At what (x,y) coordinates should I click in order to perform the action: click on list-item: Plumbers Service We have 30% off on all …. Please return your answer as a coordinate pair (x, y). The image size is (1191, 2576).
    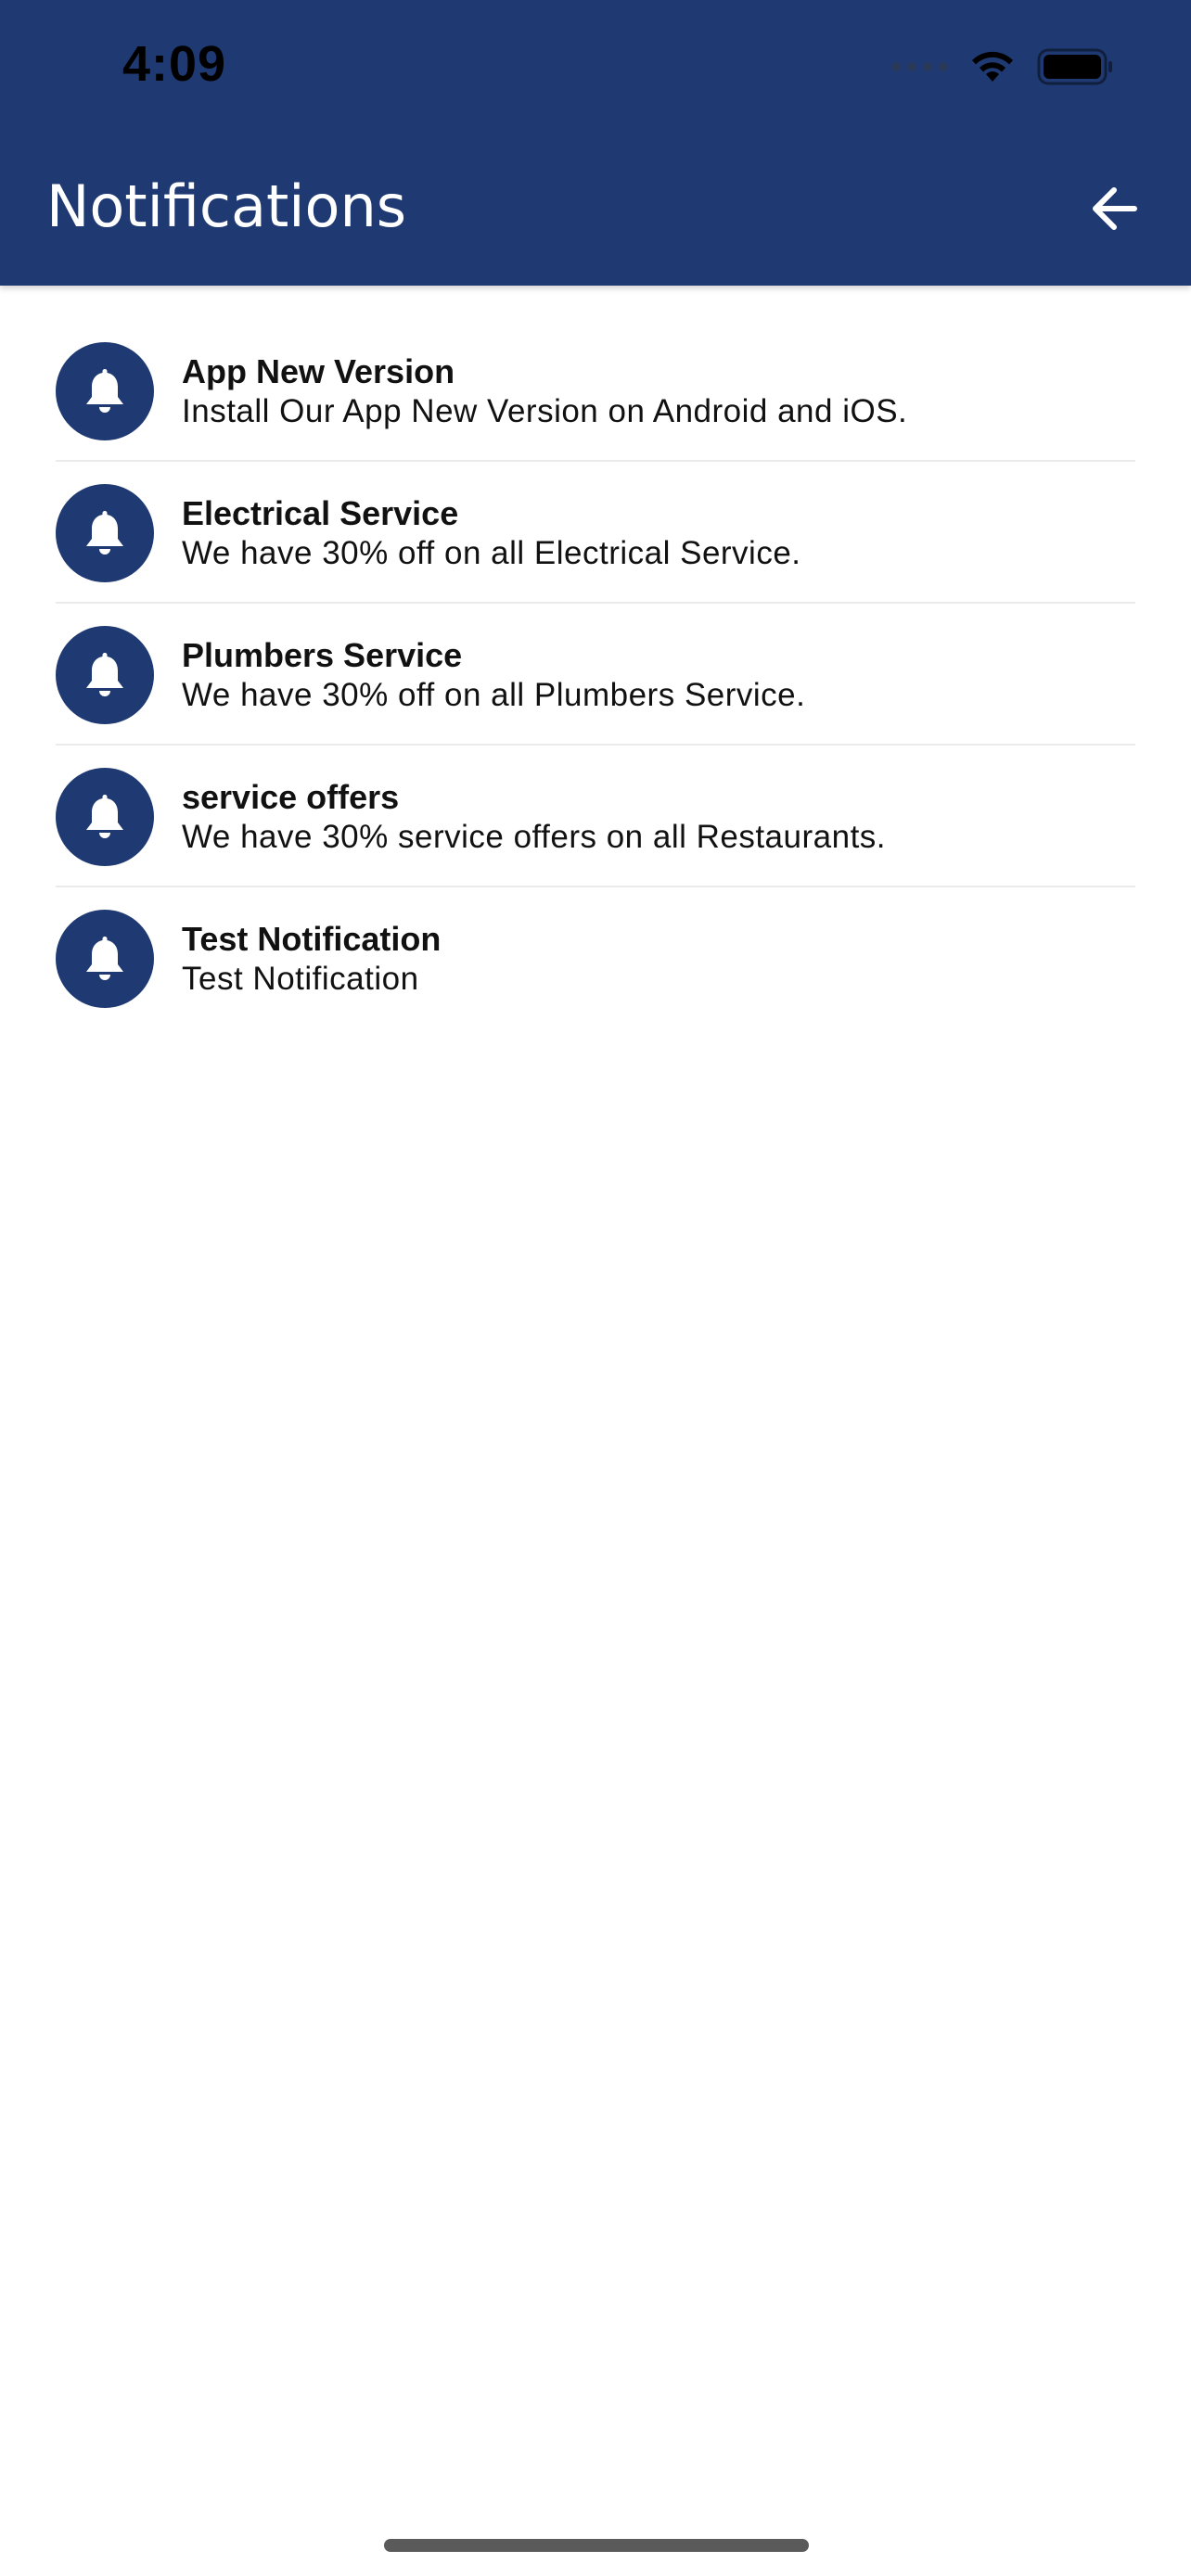
    Looking at the image, I should click on (595, 675).